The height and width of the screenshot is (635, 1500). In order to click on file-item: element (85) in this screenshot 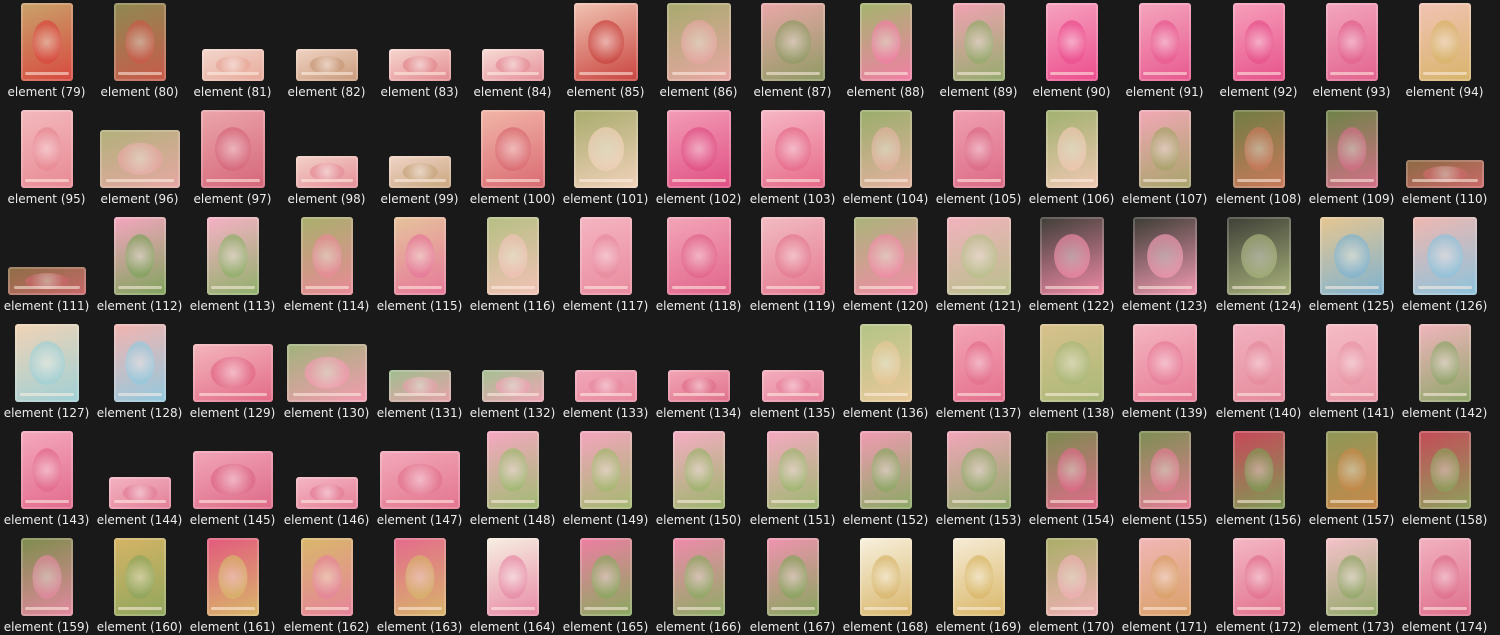, I will do `click(605, 53)`.